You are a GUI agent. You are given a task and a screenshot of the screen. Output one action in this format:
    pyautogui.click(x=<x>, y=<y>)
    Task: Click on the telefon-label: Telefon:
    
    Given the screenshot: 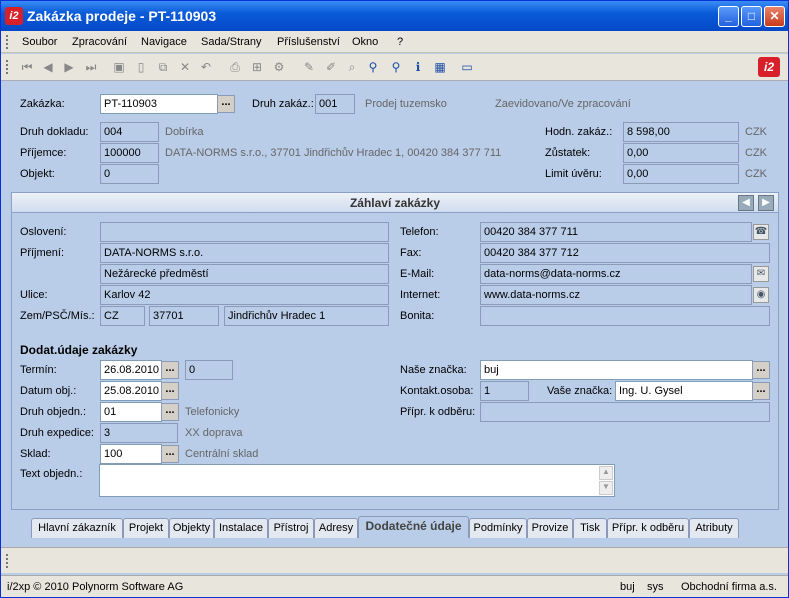 What is the action you would take?
    pyautogui.click(x=419, y=232)
    